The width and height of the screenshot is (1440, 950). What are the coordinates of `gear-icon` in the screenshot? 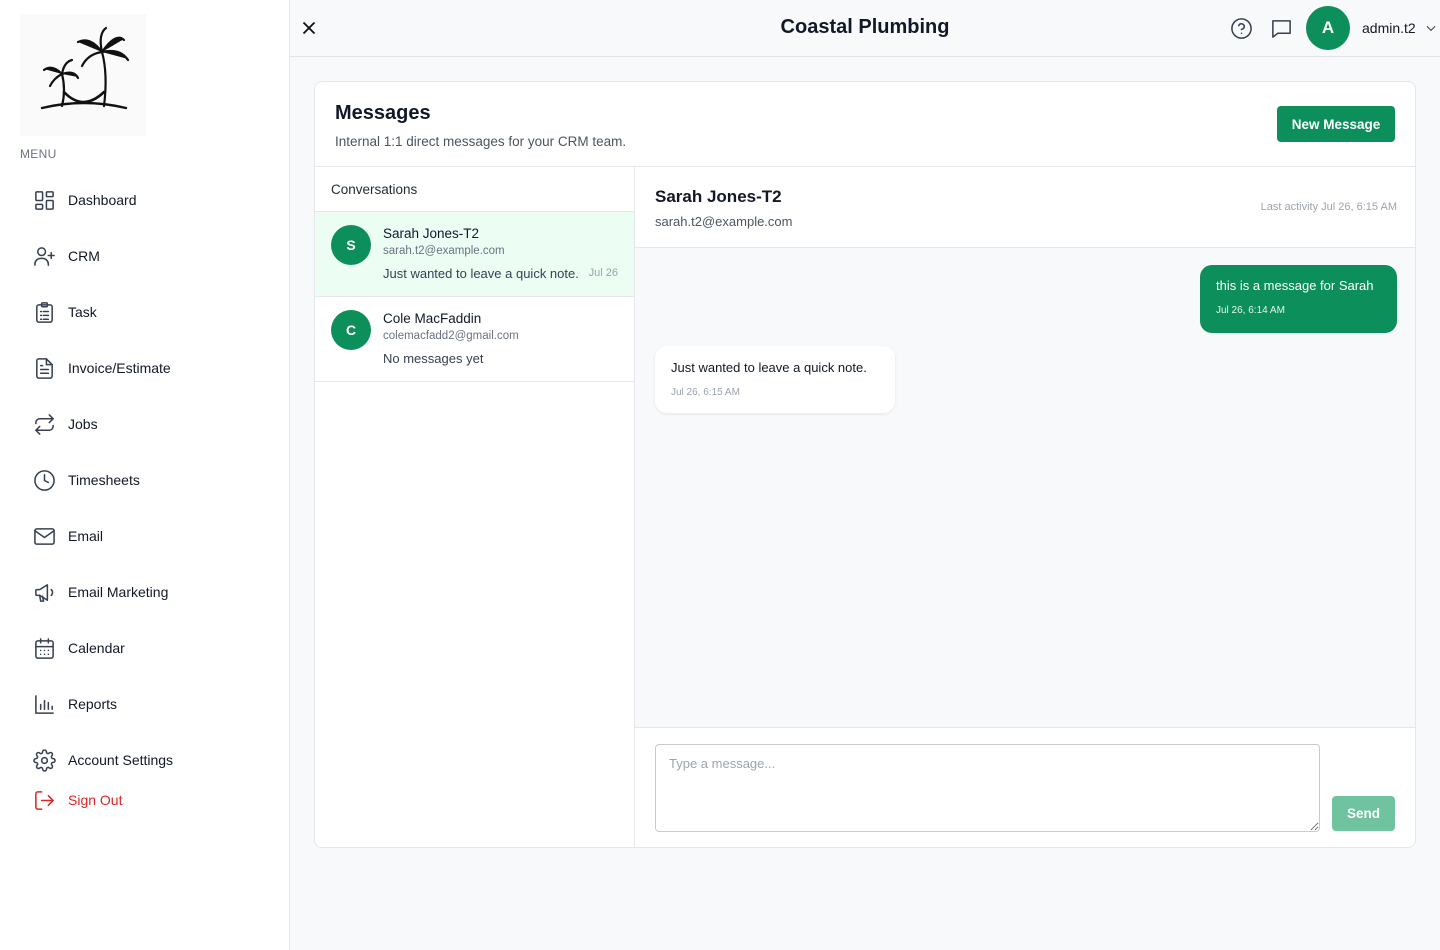 It's located at (44, 760).